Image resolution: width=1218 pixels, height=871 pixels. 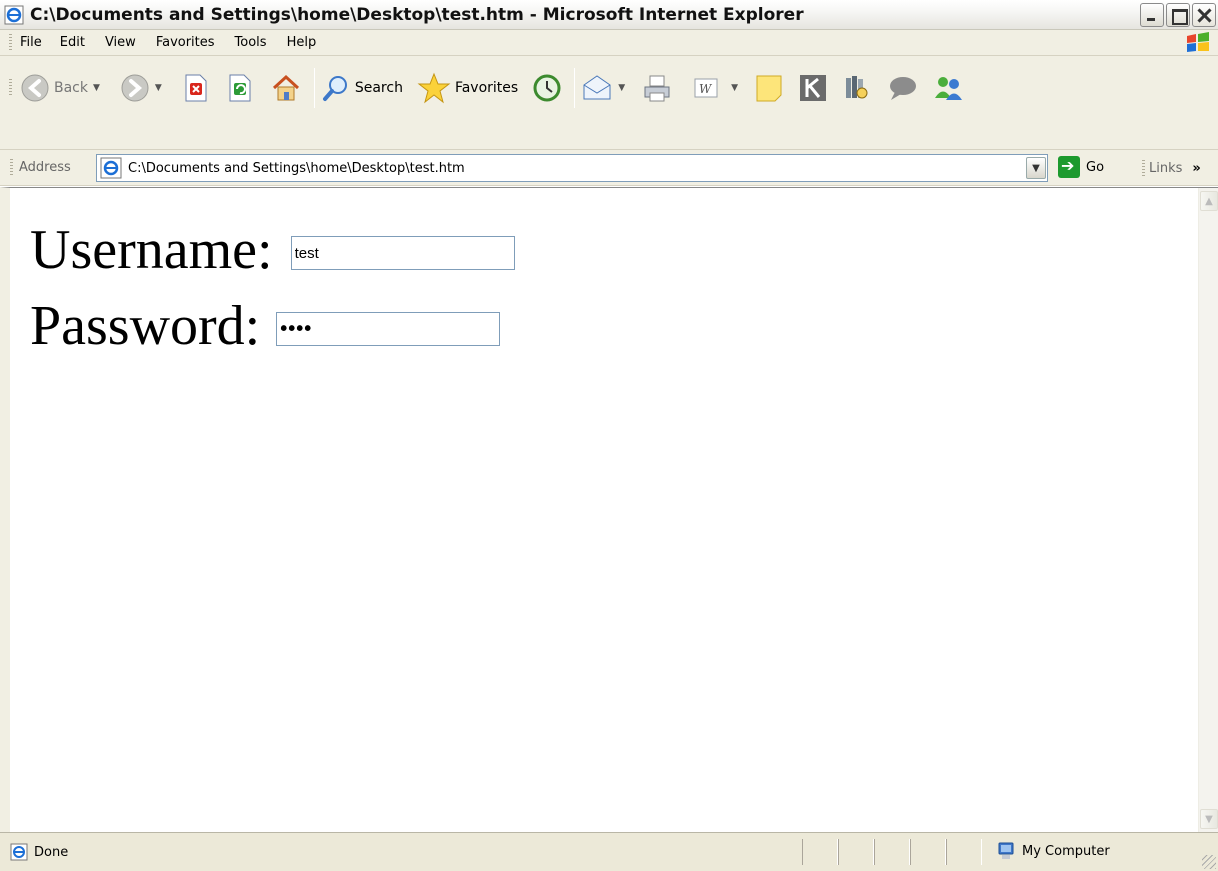 What do you see at coordinates (434, 88) in the screenshot?
I see `favorites-star-icon` at bounding box center [434, 88].